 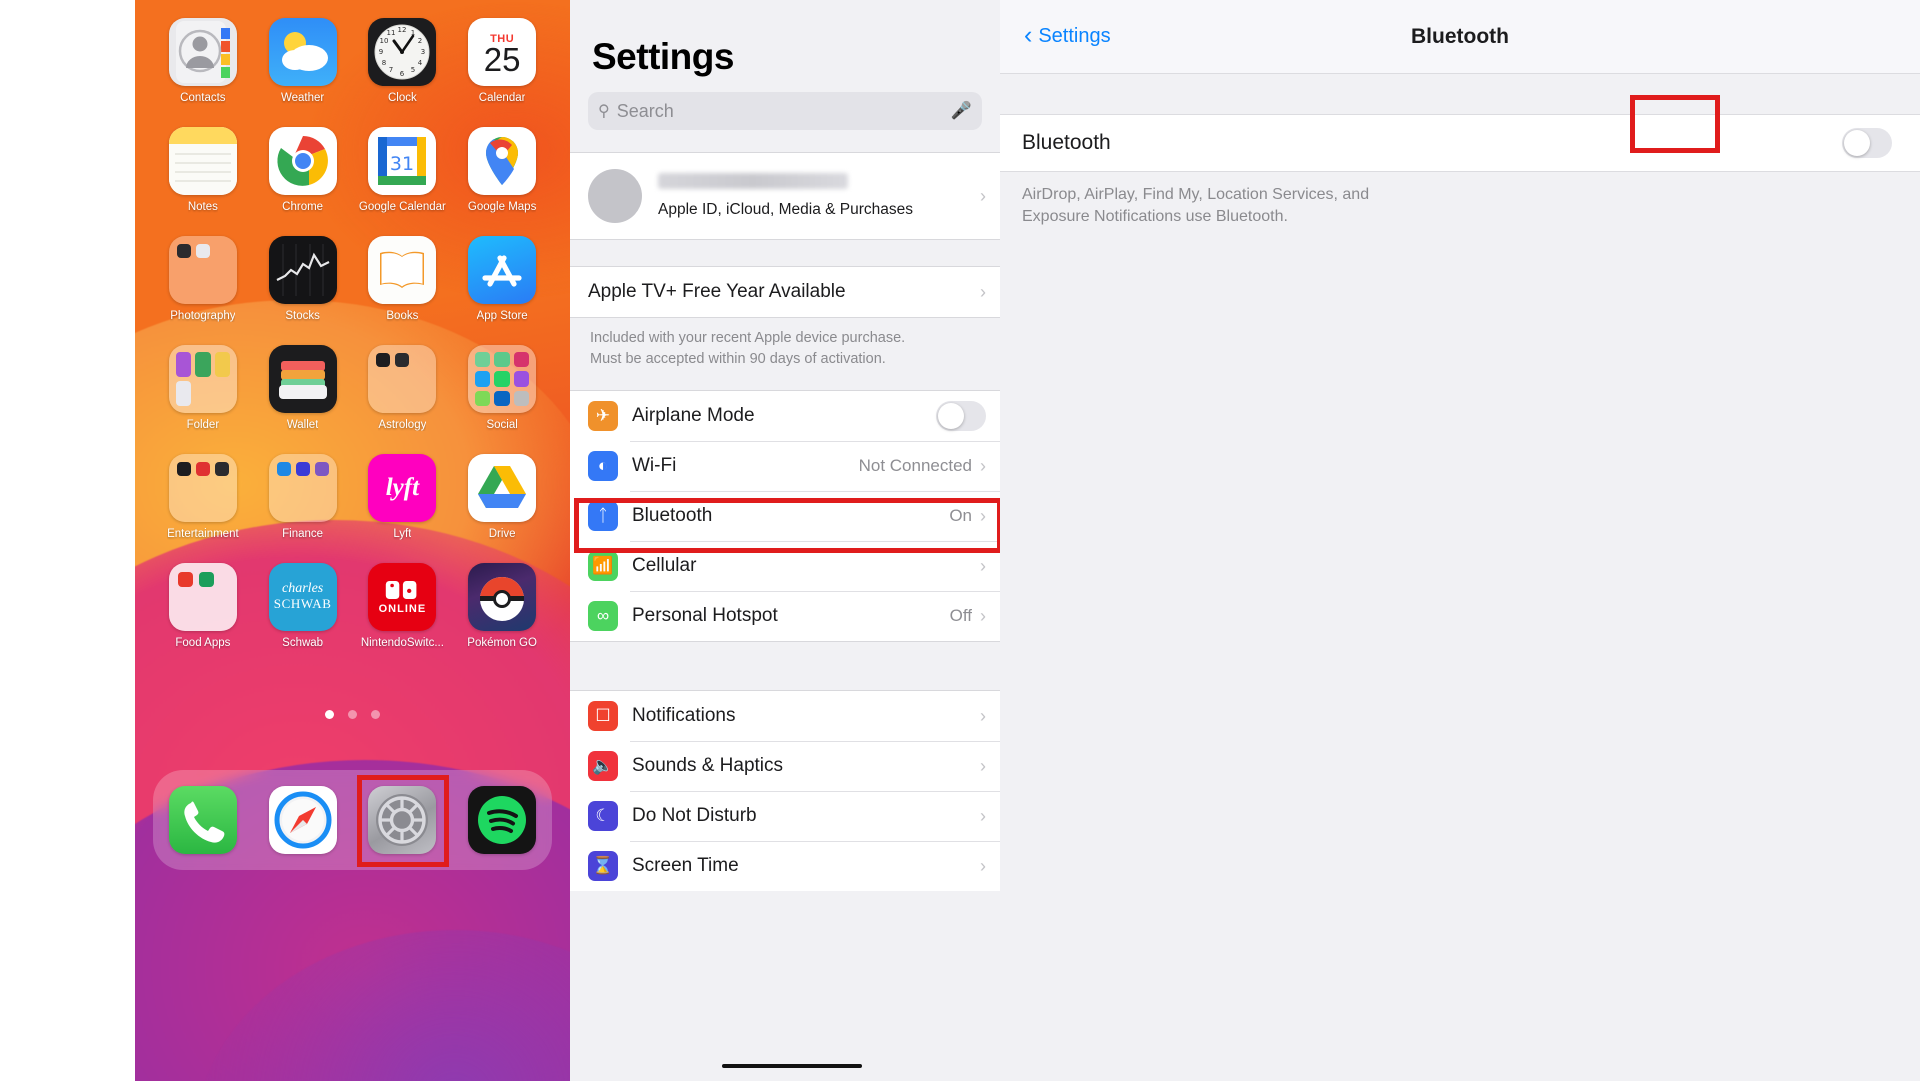 I want to click on settings-row-screen-time: ⌛ Screen Time ›, so click(x=785, y=866).